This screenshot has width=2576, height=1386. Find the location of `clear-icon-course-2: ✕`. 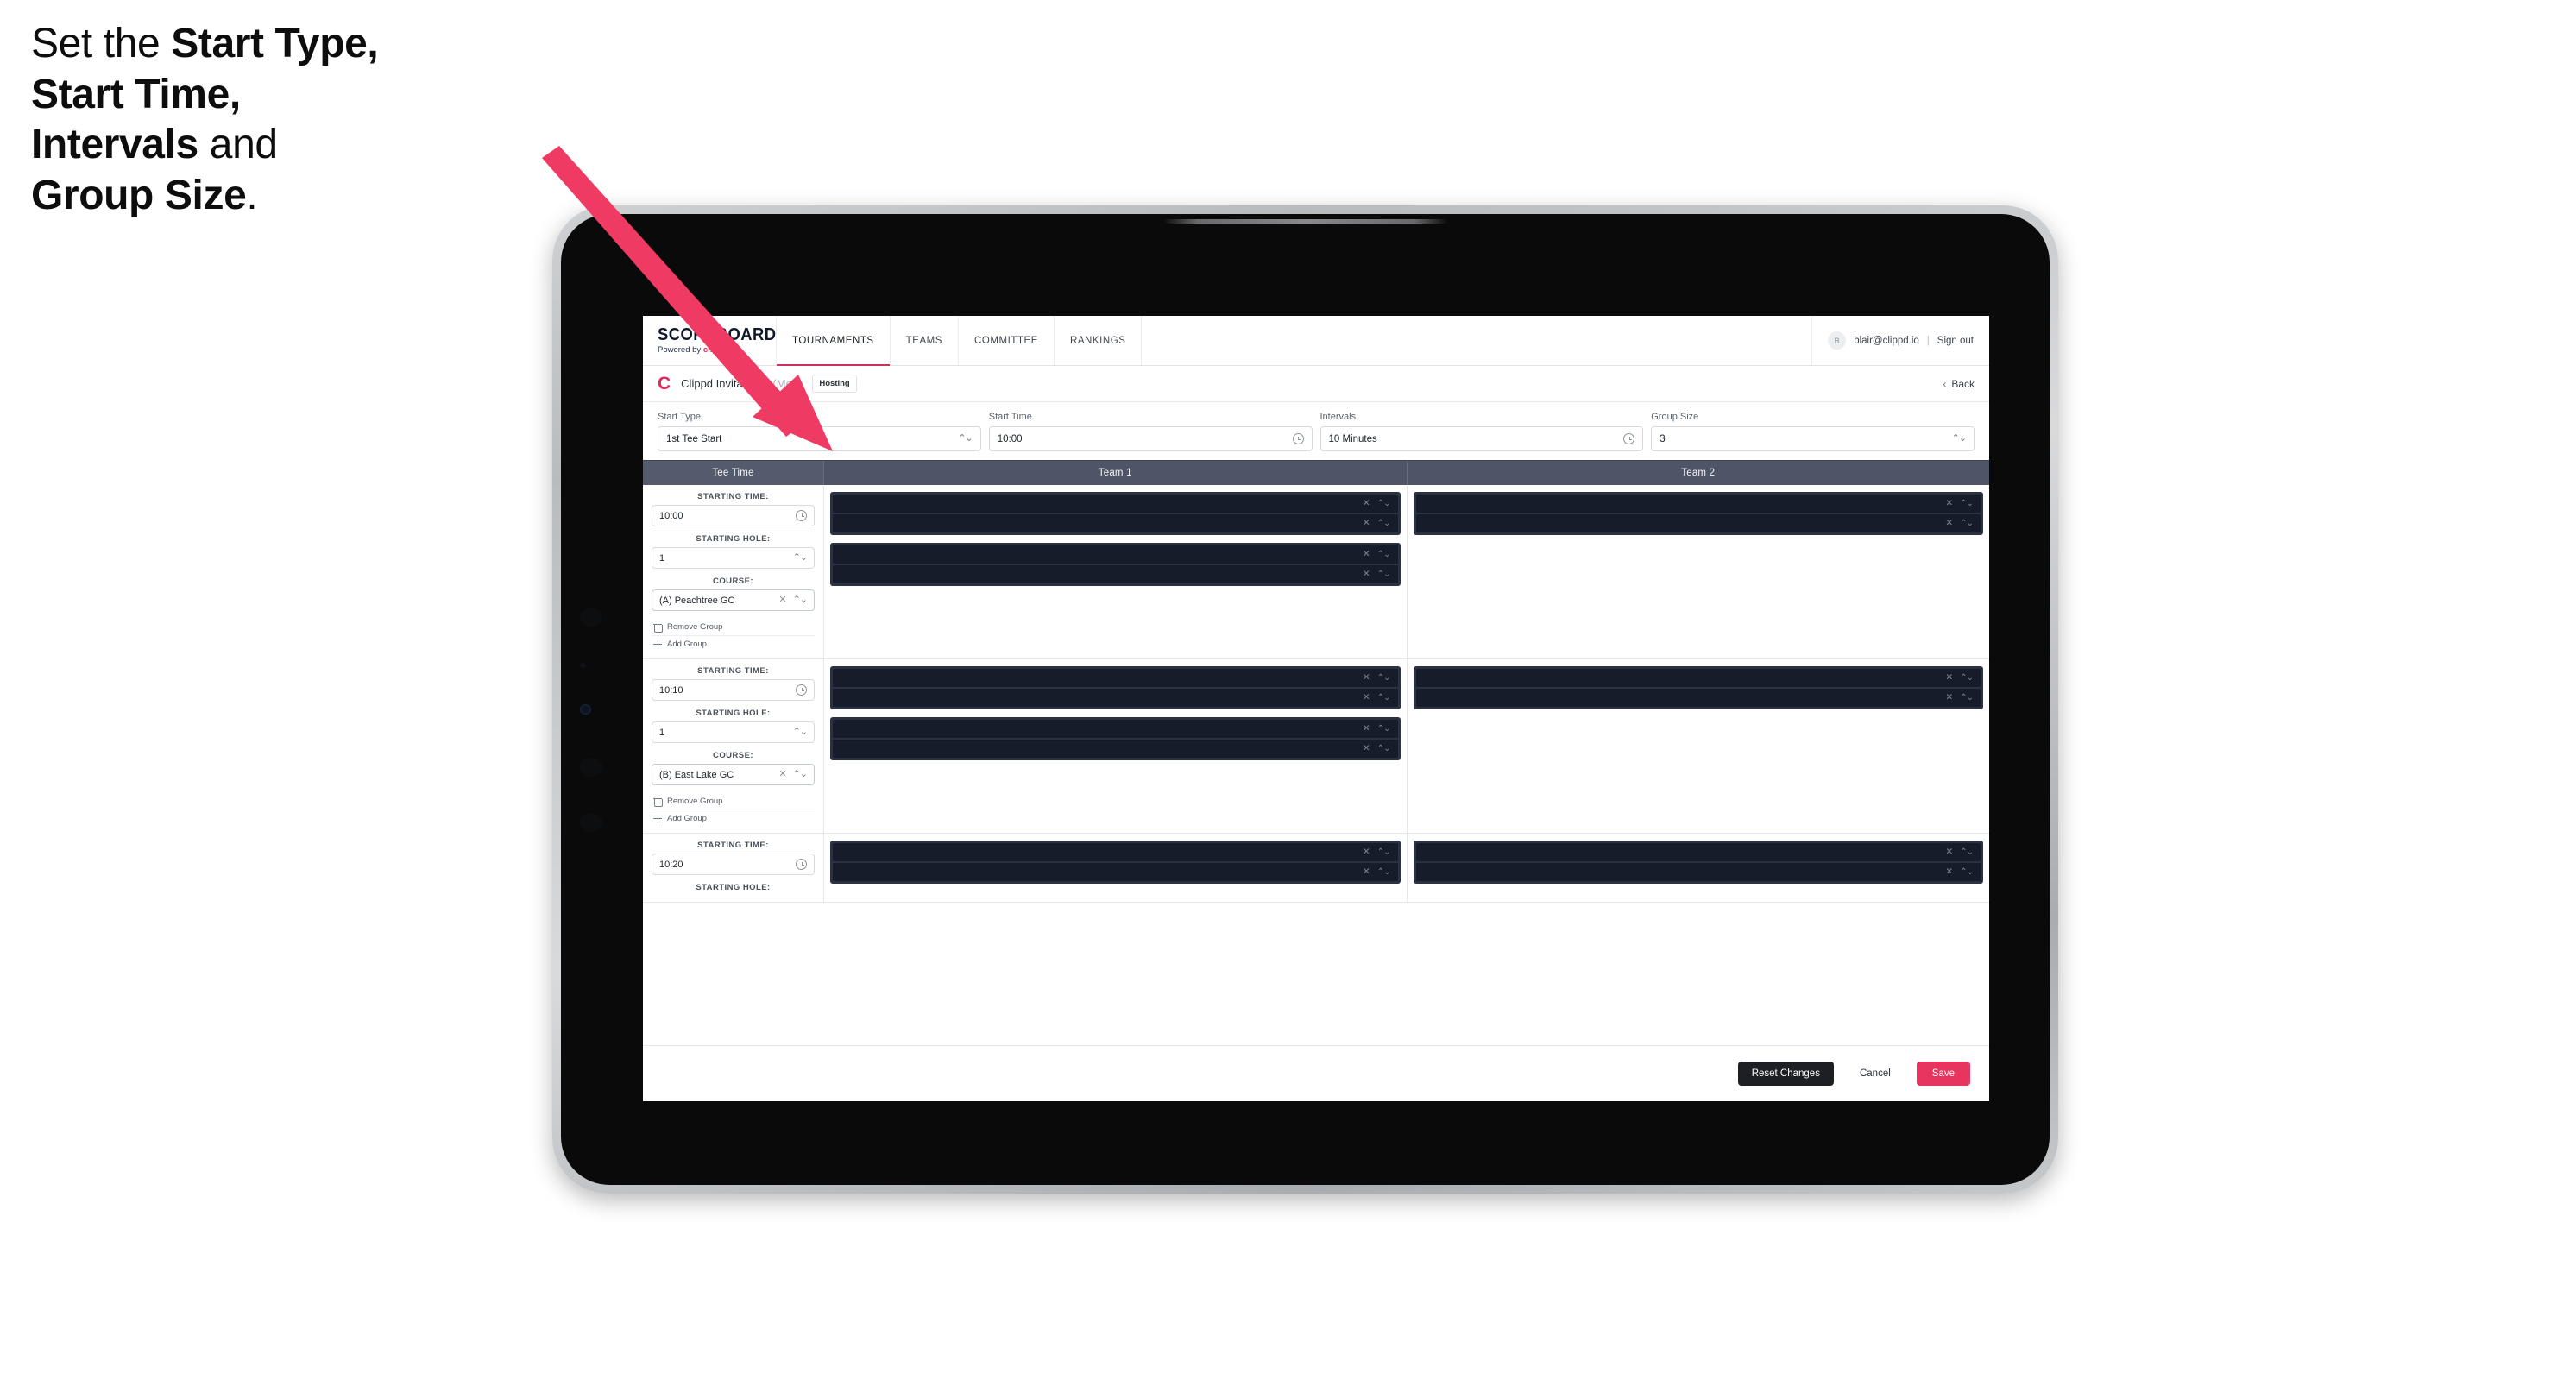

clear-icon-course-2: ✕ is located at coordinates (782, 775).